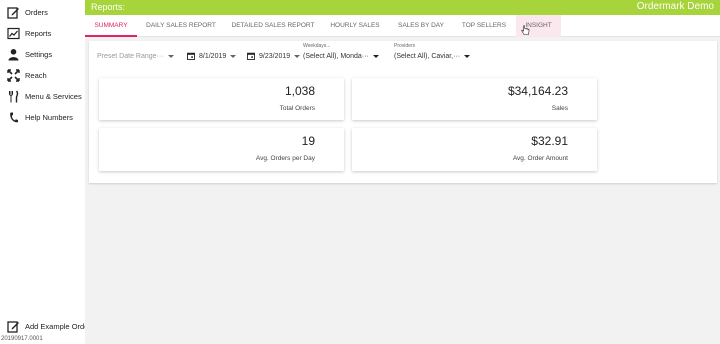 This screenshot has width=720, height=344. What do you see at coordinates (13, 13) in the screenshot?
I see `orders-icon` at bounding box center [13, 13].